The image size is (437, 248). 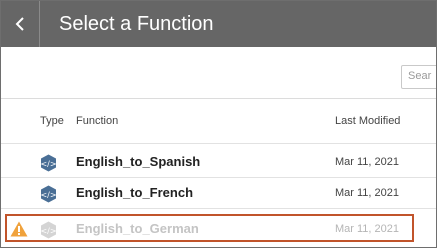 What do you see at coordinates (138, 161) in the screenshot?
I see `function-name: English_to_Spanish` at bounding box center [138, 161].